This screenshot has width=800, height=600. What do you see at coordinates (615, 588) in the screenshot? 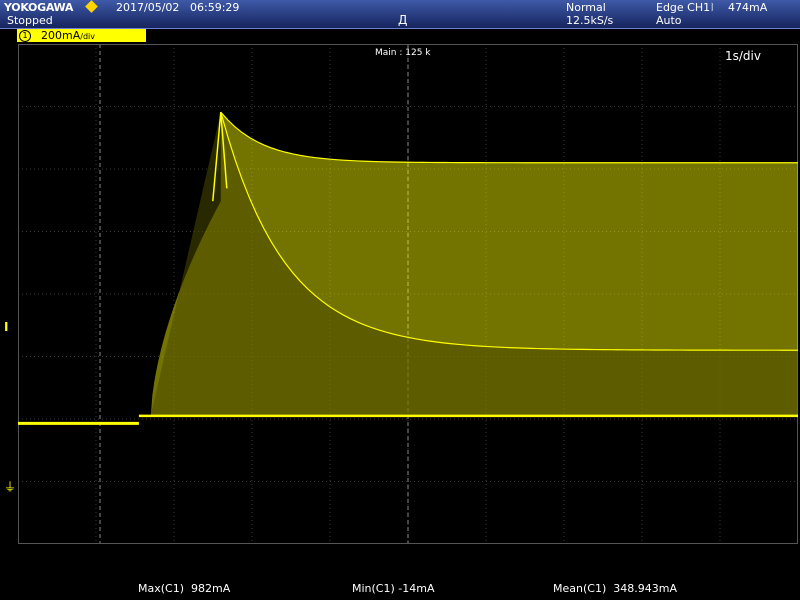
I see `measure-mean: Mean(C1) 348.943mA` at bounding box center [615, 588].